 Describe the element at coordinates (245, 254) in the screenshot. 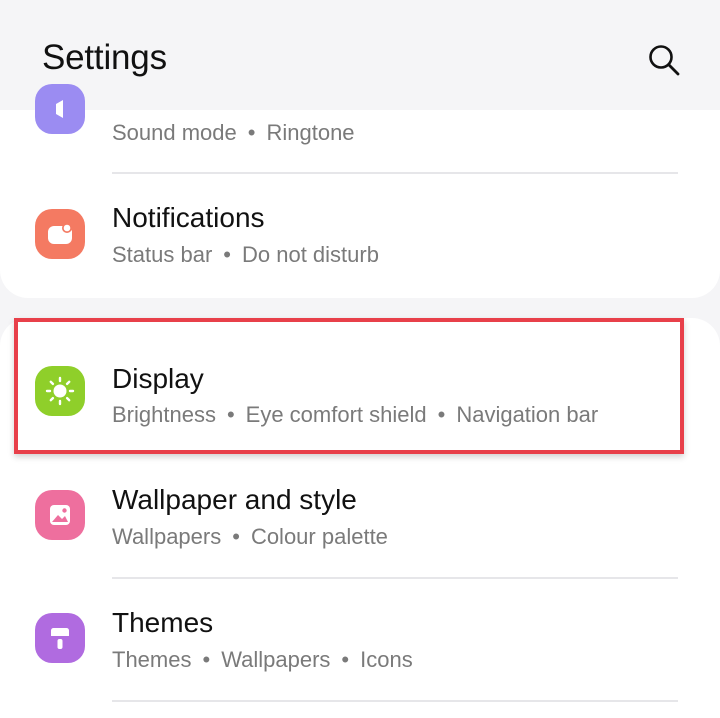

I see `settings-item-notifications-subtitle: Status bar • Do not disturb` at that location.